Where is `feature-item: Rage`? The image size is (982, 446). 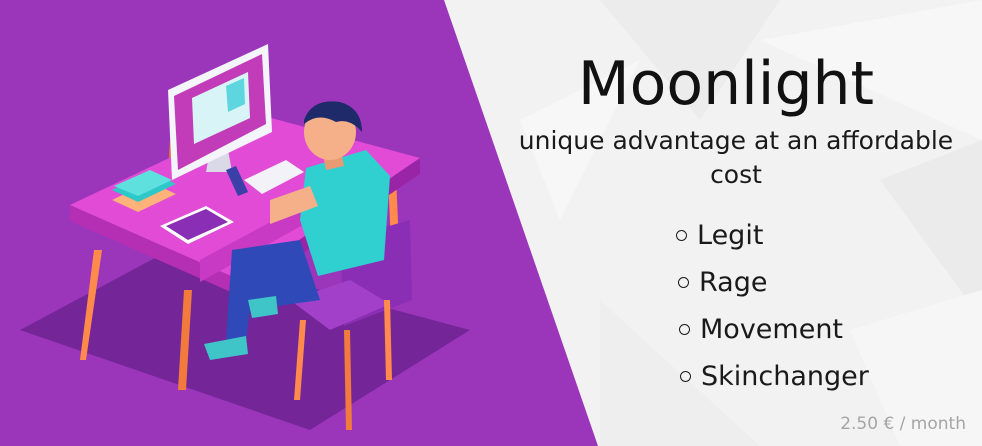 feature-item: Rage is located at coordinates (773, 282).